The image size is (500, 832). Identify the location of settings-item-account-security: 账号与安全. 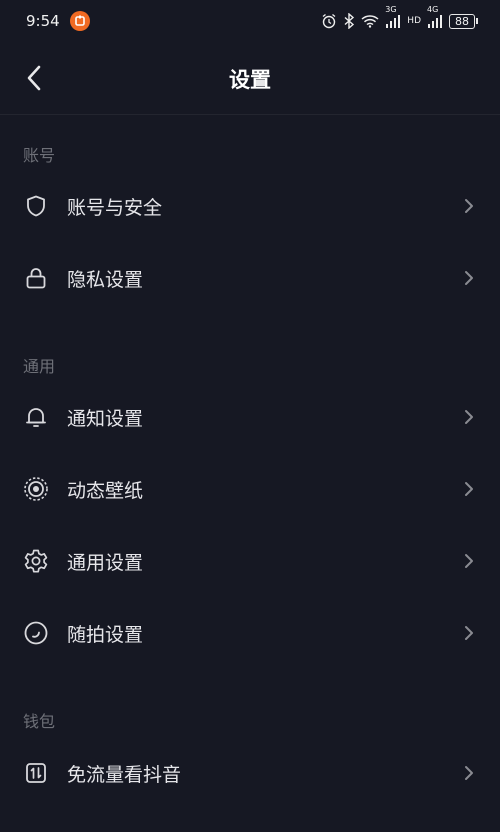
(250, 206).